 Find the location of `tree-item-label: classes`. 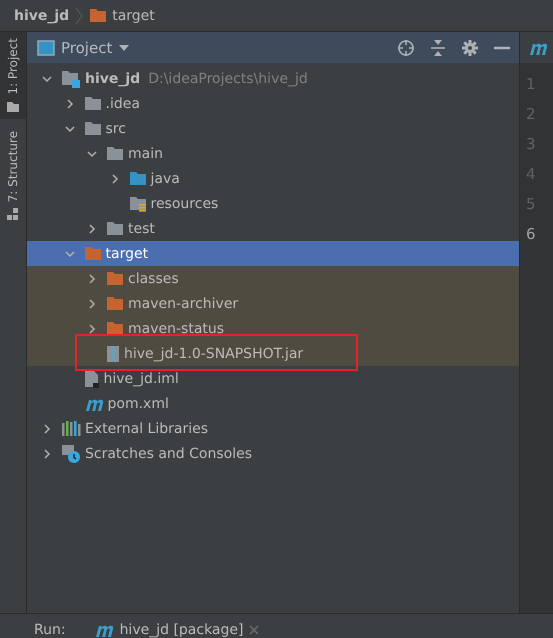

tree-item-label: classes is located at coordinates (153, 278).